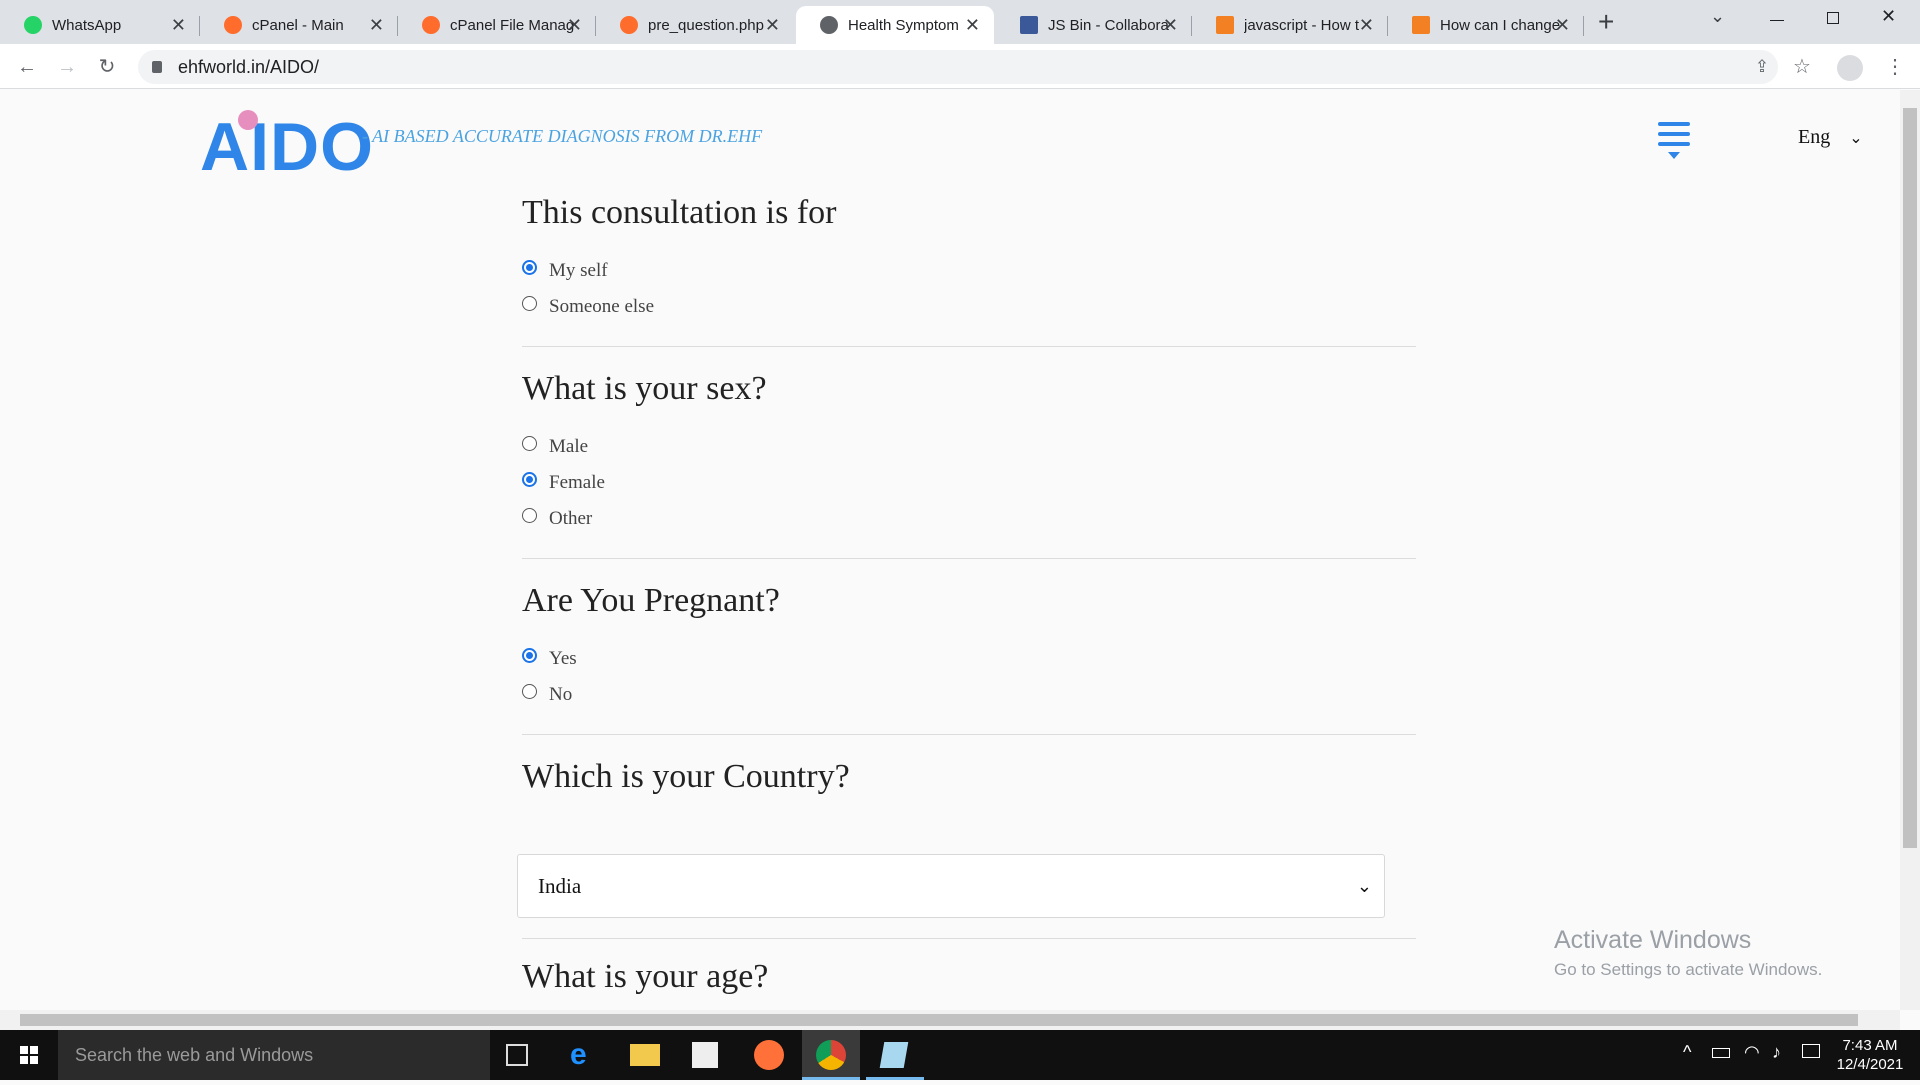 This screenshot has height=1085, width=1920. Describe the element at coordinates (1811, 1051) in the screenshot. I see `notifications-icon` at that location.